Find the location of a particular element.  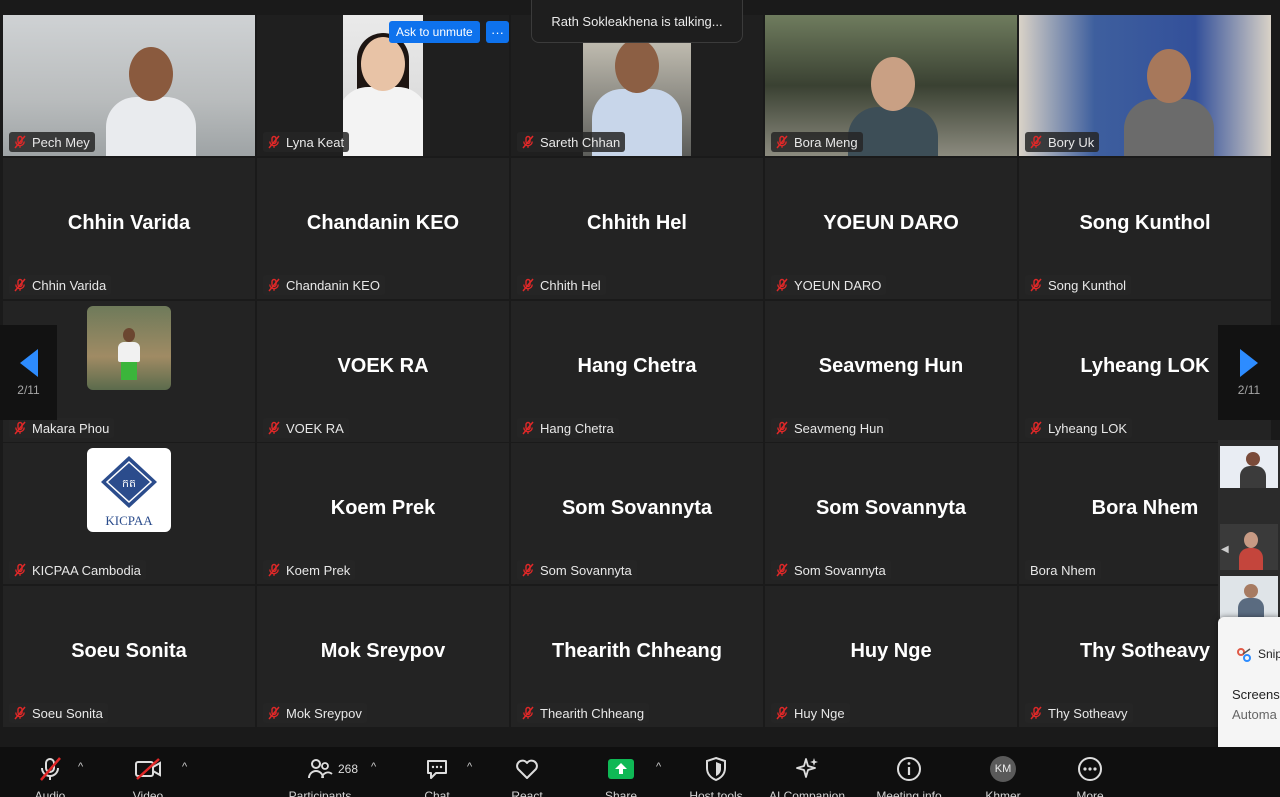

participant-tile: កត KICPAA KICPAA Cambodia is located at coordinates (129, 513).